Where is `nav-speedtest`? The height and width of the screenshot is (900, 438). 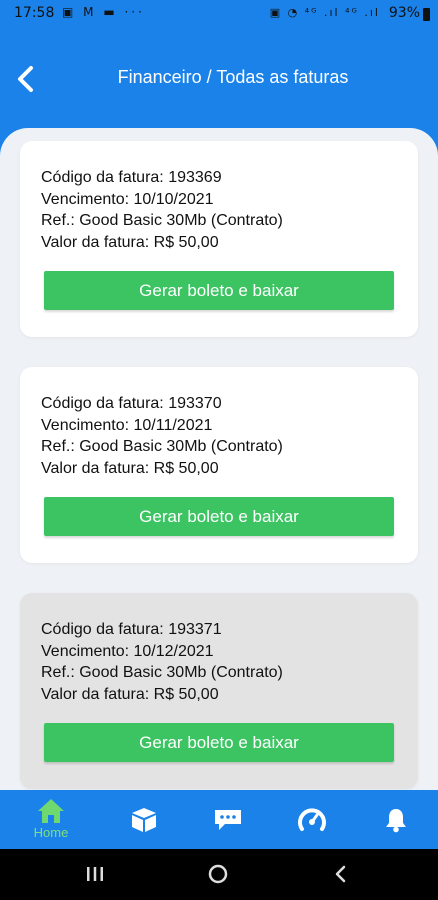 nav-speedtest is located at coordinates (312, 819).